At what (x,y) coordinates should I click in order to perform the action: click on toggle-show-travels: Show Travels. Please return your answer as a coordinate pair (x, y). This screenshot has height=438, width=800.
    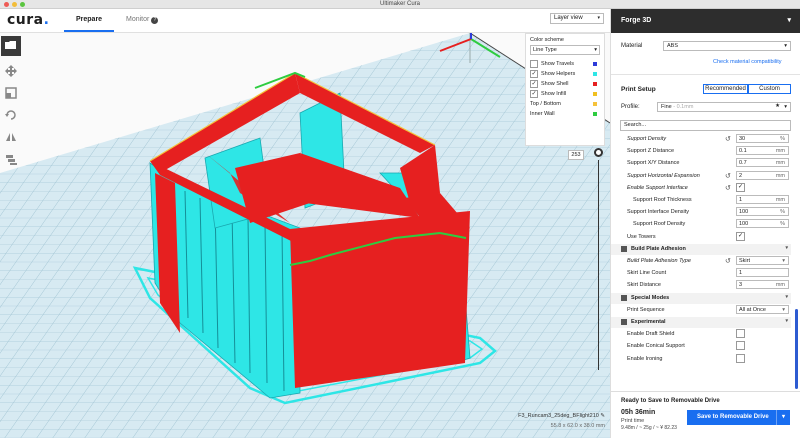
    Looking at the image, I should click on (565, 64).